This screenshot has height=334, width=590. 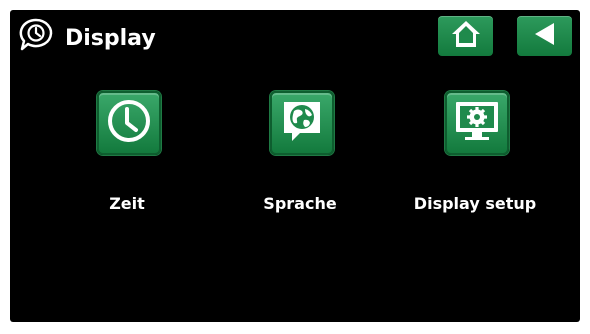 I want to click on back-arrow-icon, so click(x=545, y=36).